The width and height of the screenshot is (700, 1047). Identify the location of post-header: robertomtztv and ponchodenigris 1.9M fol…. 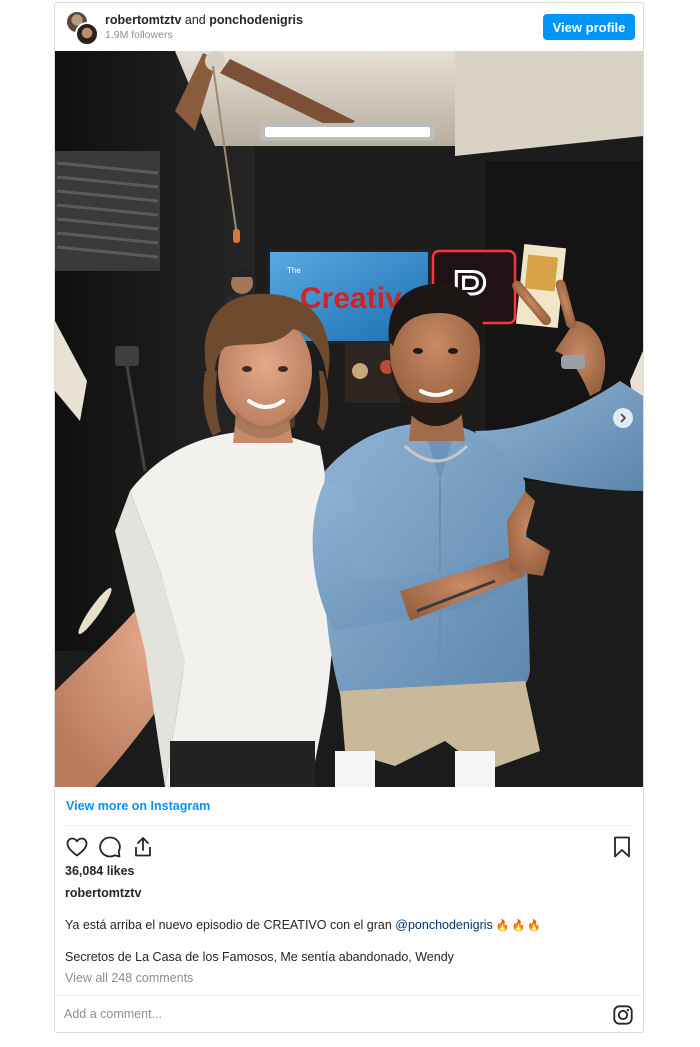
(349, 27).